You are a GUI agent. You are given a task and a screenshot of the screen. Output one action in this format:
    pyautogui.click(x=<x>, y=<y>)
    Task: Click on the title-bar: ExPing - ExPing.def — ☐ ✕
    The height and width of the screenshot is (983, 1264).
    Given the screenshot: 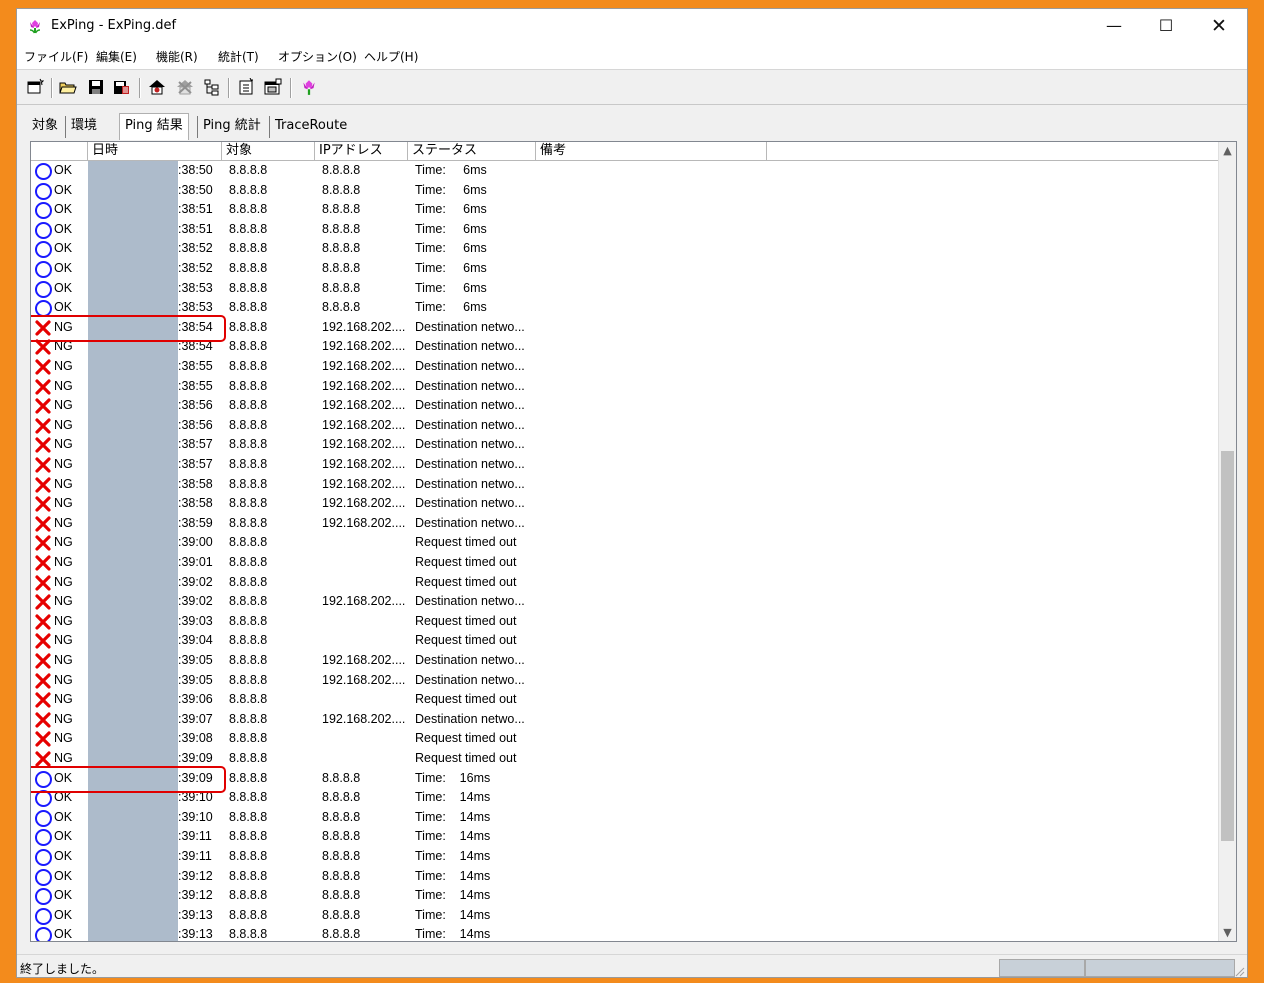 What is the action you would take?
    pyautogui.click(x=632, y=26)
    